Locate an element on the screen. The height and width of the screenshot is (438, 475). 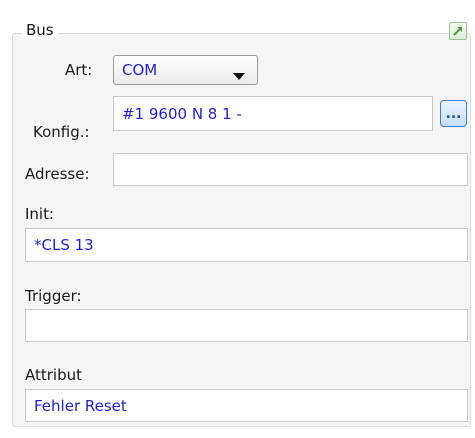
bus-group-title: Bus is located at coordinates (40, 30).